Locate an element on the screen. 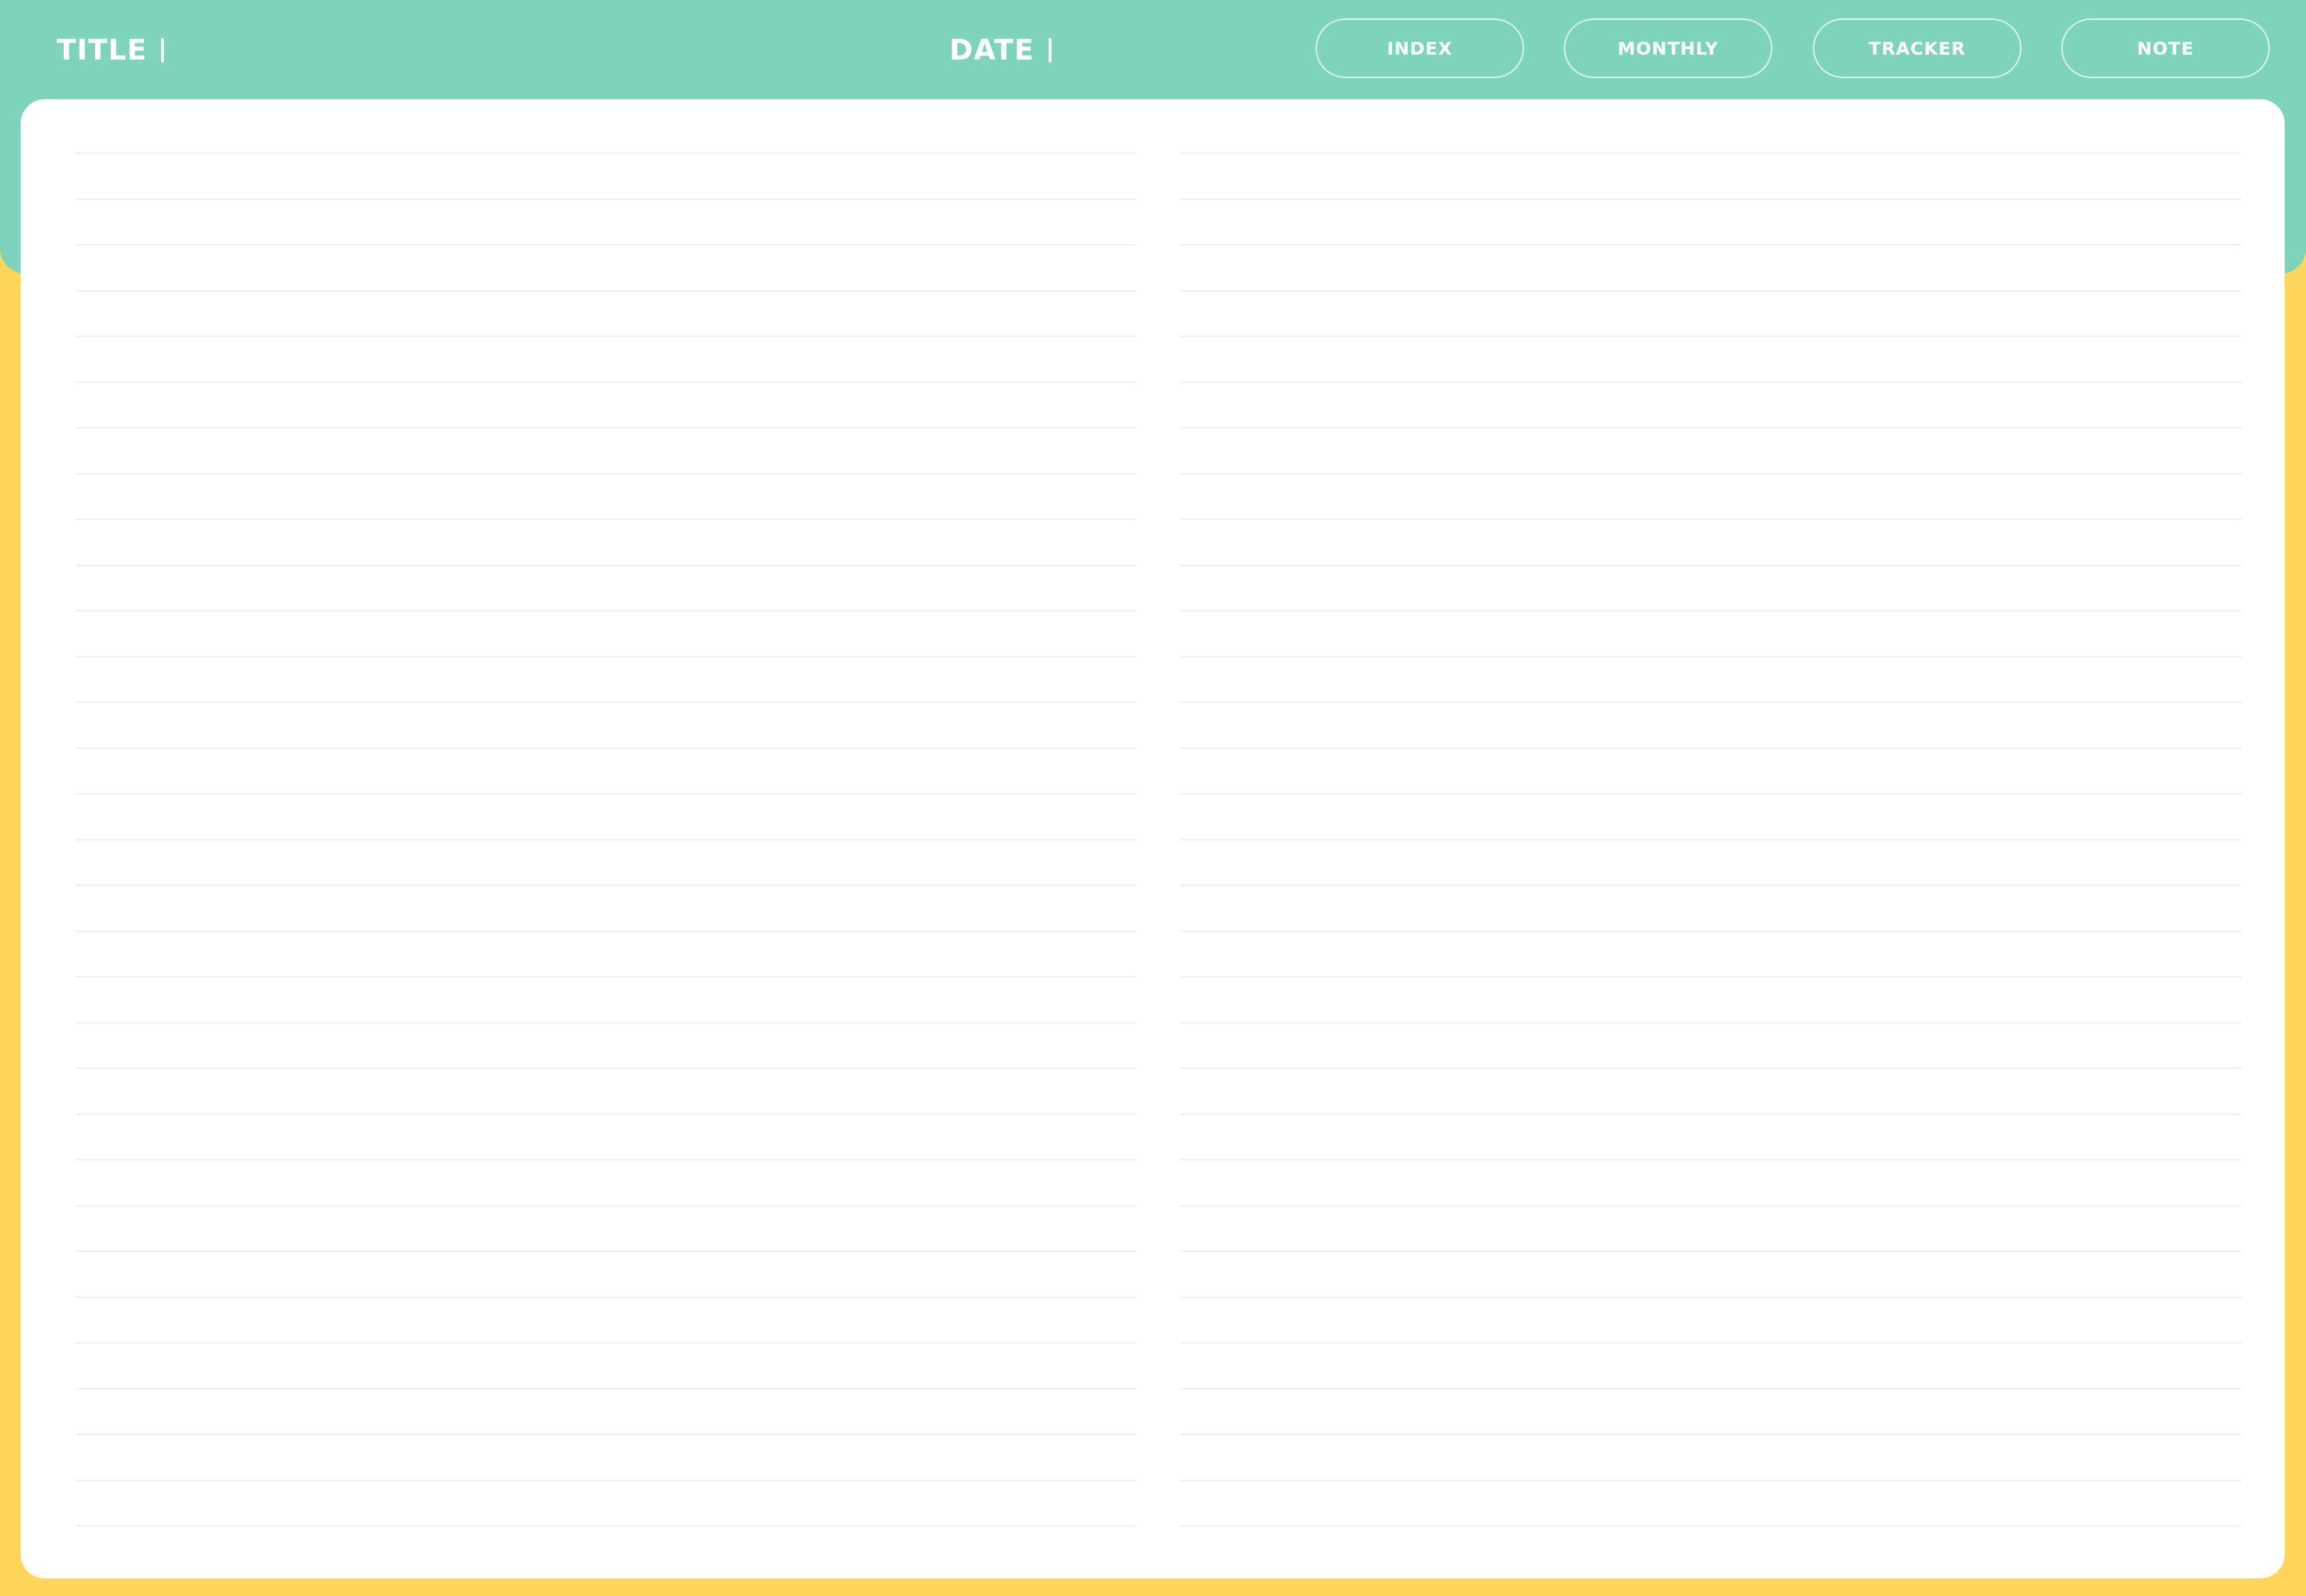 The image size is (2306, 1596). title-text-cursor is located at coordinates (163, 50).